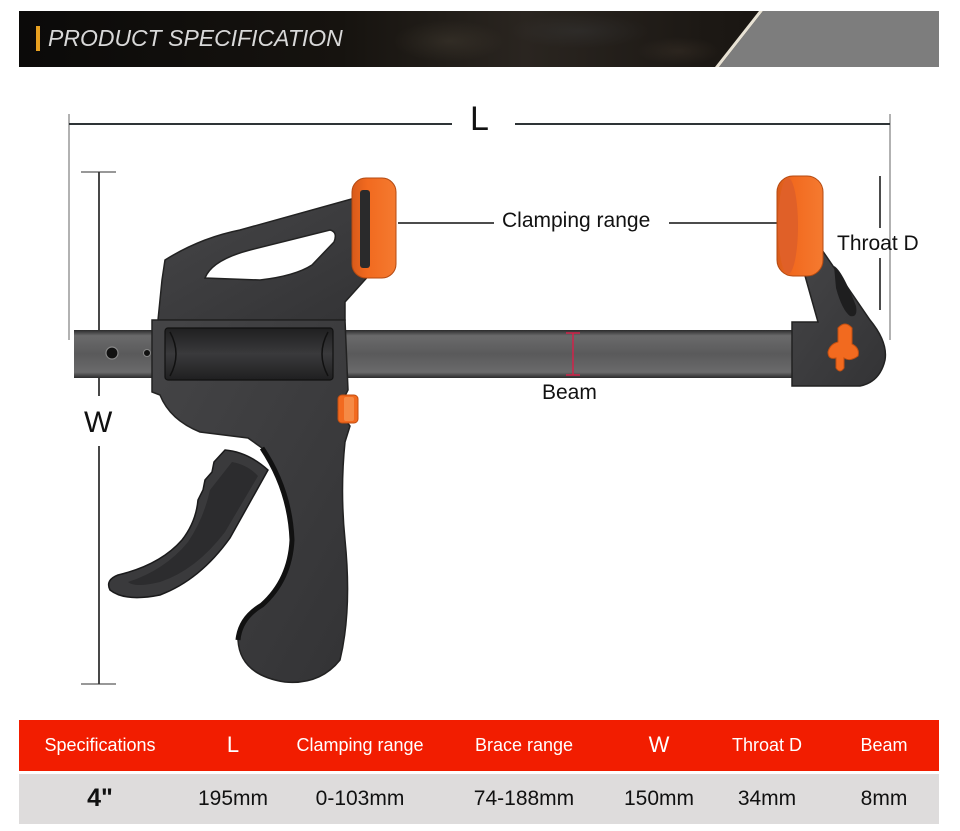 The width and height of the screenshot is (960, 831). I want to click on throat-depth-label: Throat D, so click(878, 243).